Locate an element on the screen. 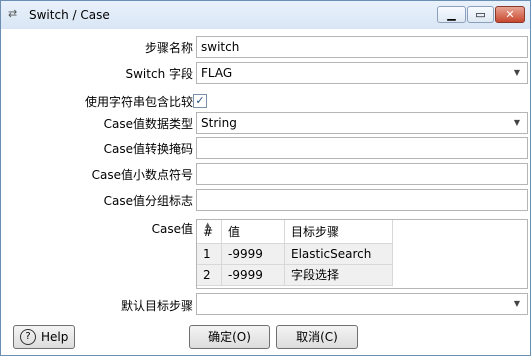 The width and height of the screenshot is (531, 356). minimize-button: ▁ is located at coordinates (451, 14).